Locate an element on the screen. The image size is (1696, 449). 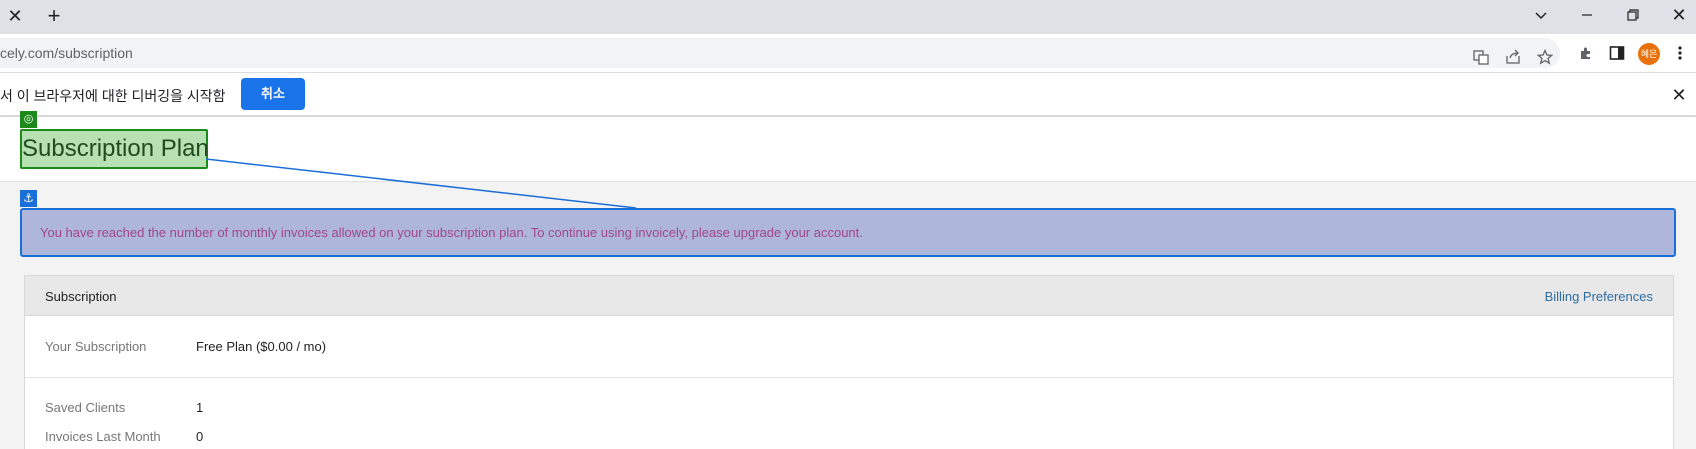
minimize-icon is located at coordinates (1587, 15).